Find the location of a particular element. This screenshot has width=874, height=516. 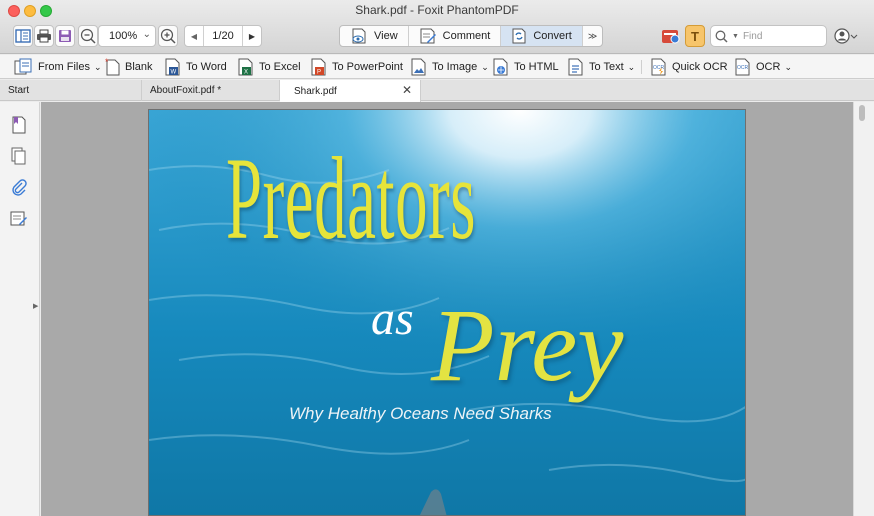

ocr-button: OCR OCR ⌄ is located at coordinates (763, 67).